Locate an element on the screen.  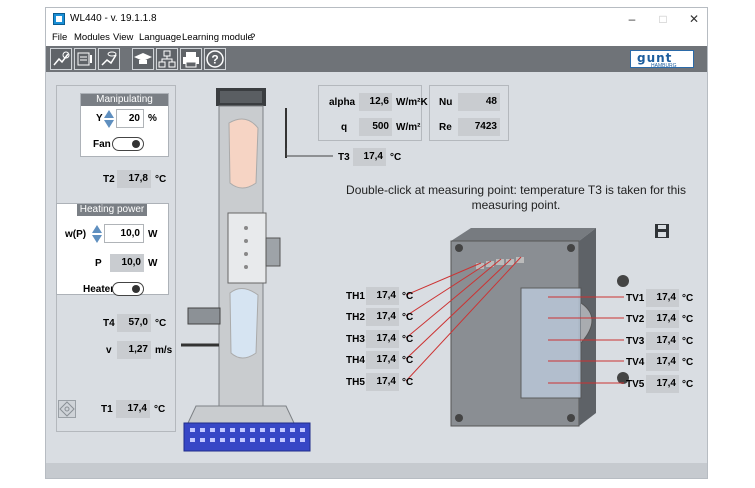
tv4-unit: °C is located at coordinates (688, 362).